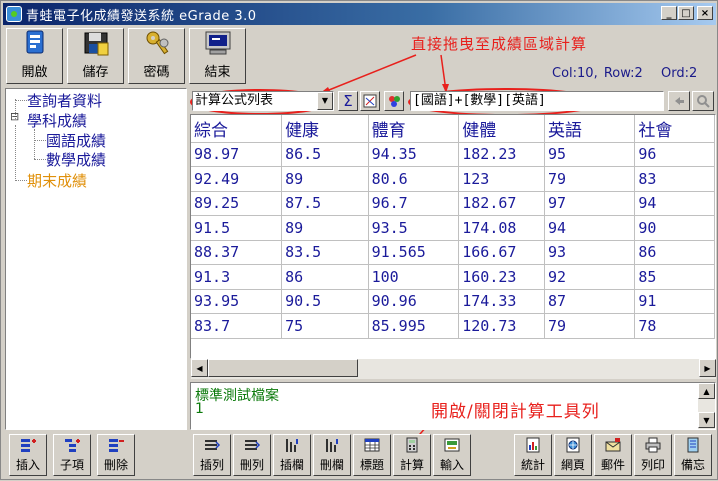 The width and height of the screenshot is (718, 481). What do you see at coordinates (95, 56) in the screenshot?
I see `save-button: 儲存` at bounding box center [95, 56].